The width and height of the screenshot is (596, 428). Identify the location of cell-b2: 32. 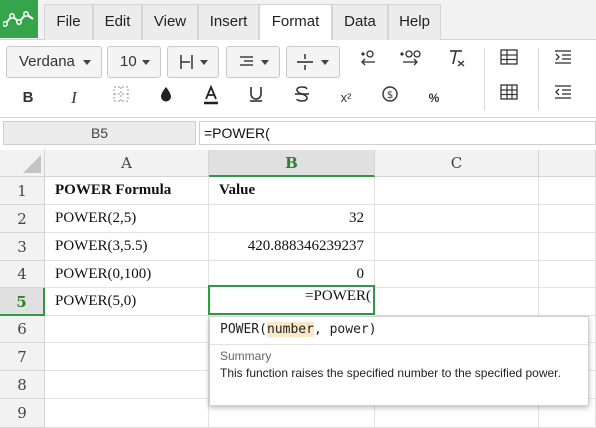
(292, 219).